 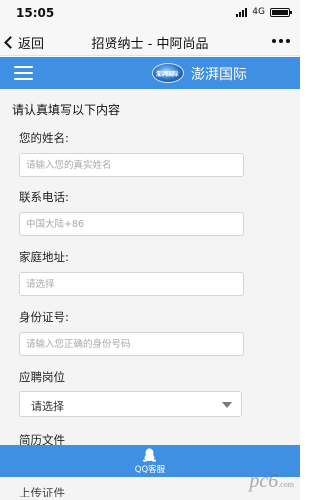 I want to click on id-number-label: 身份证号:, so click(x=44, y=317).